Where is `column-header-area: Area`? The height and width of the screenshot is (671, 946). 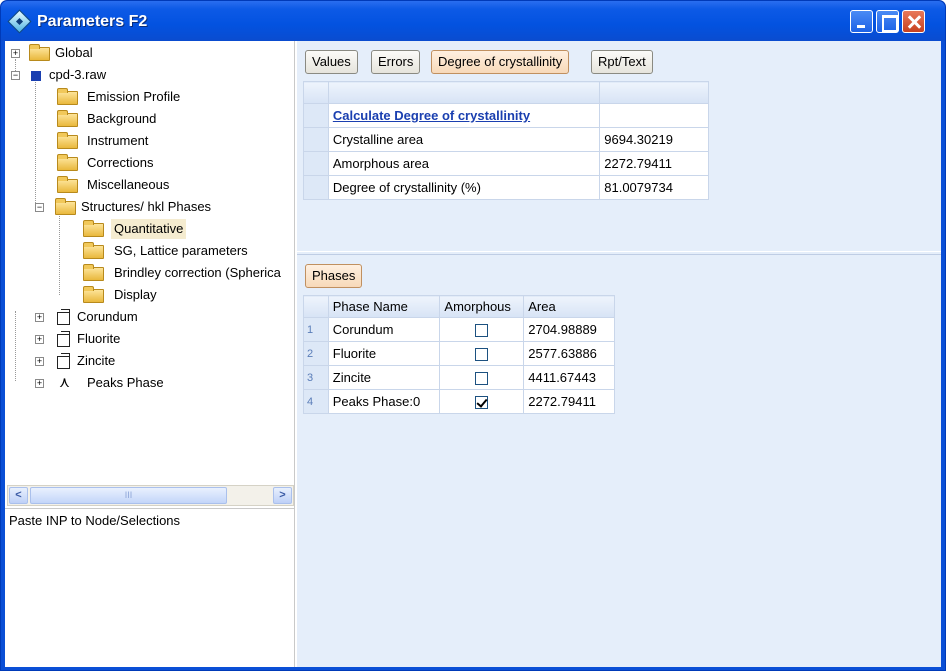 column-header-area: Area is located at coordinates (569, 306).